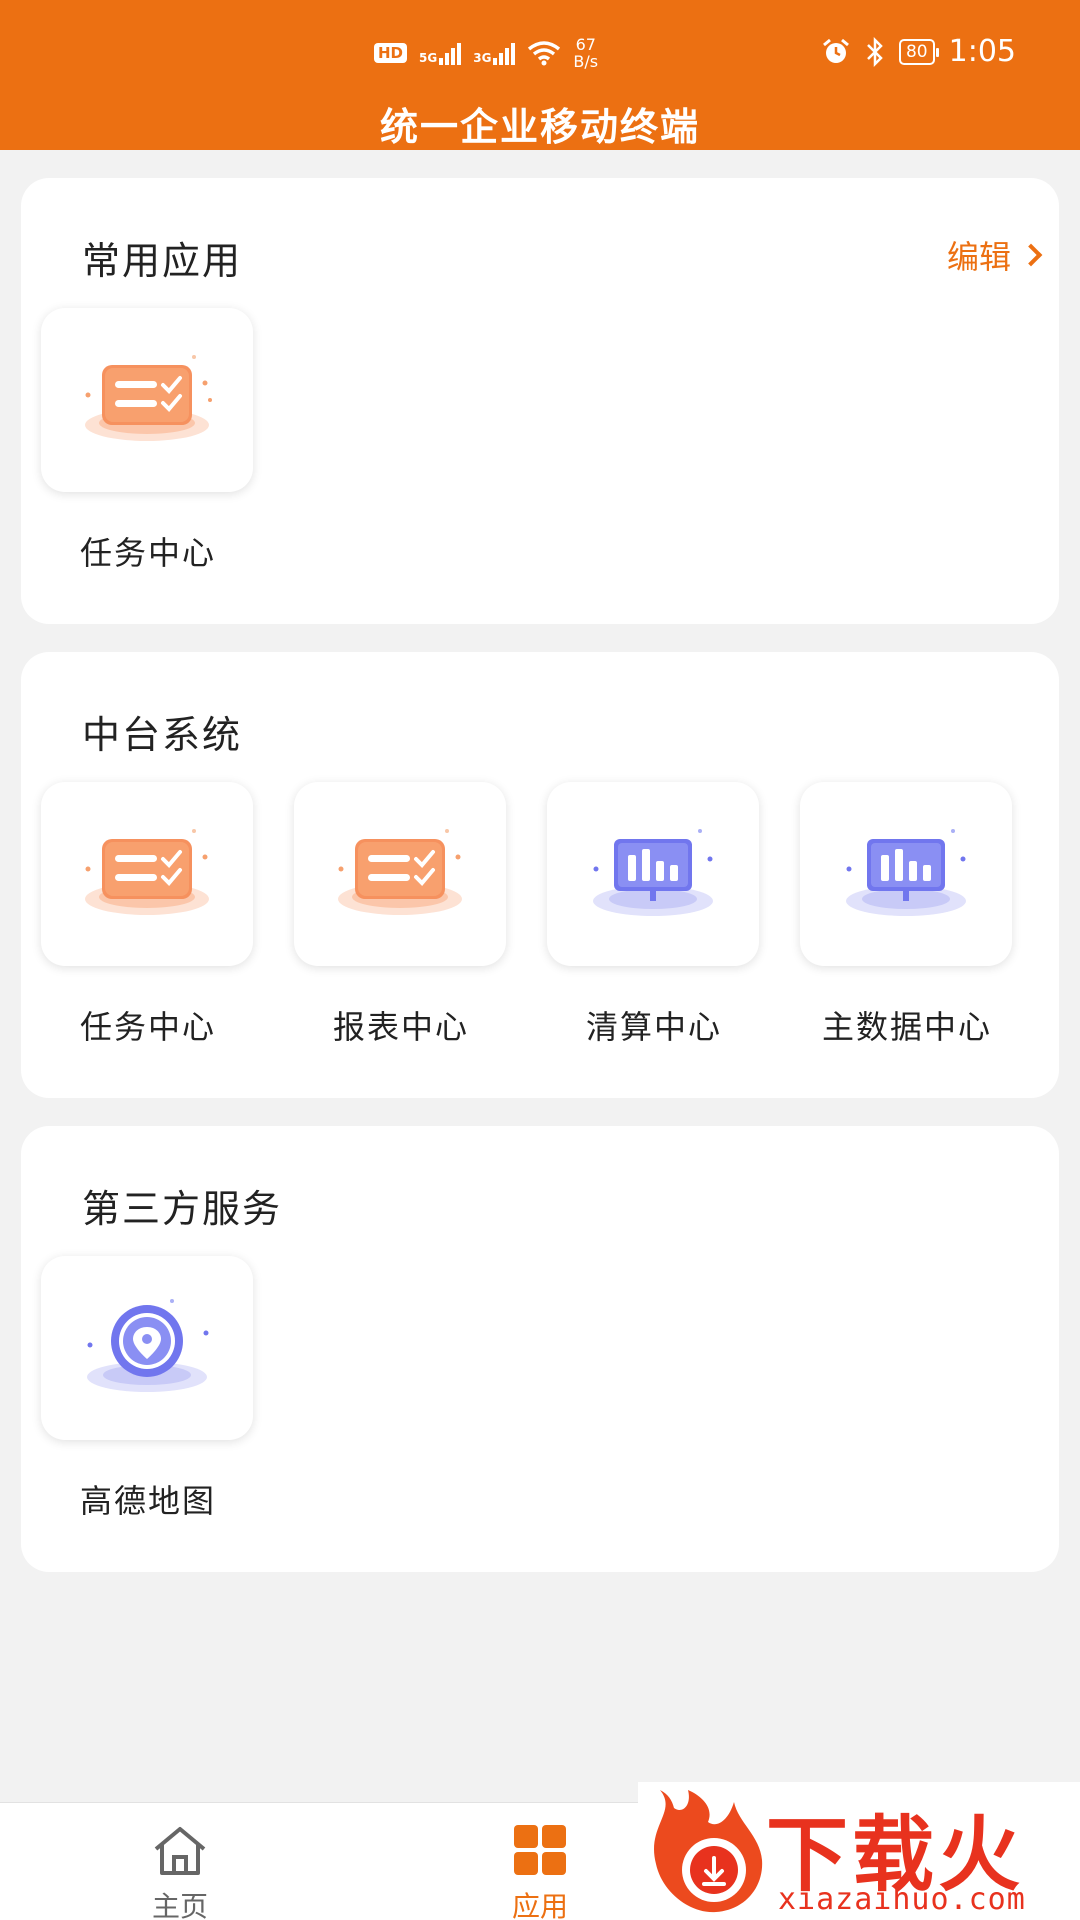  I want to click on edit-button: 编辑, so click(994, 255).